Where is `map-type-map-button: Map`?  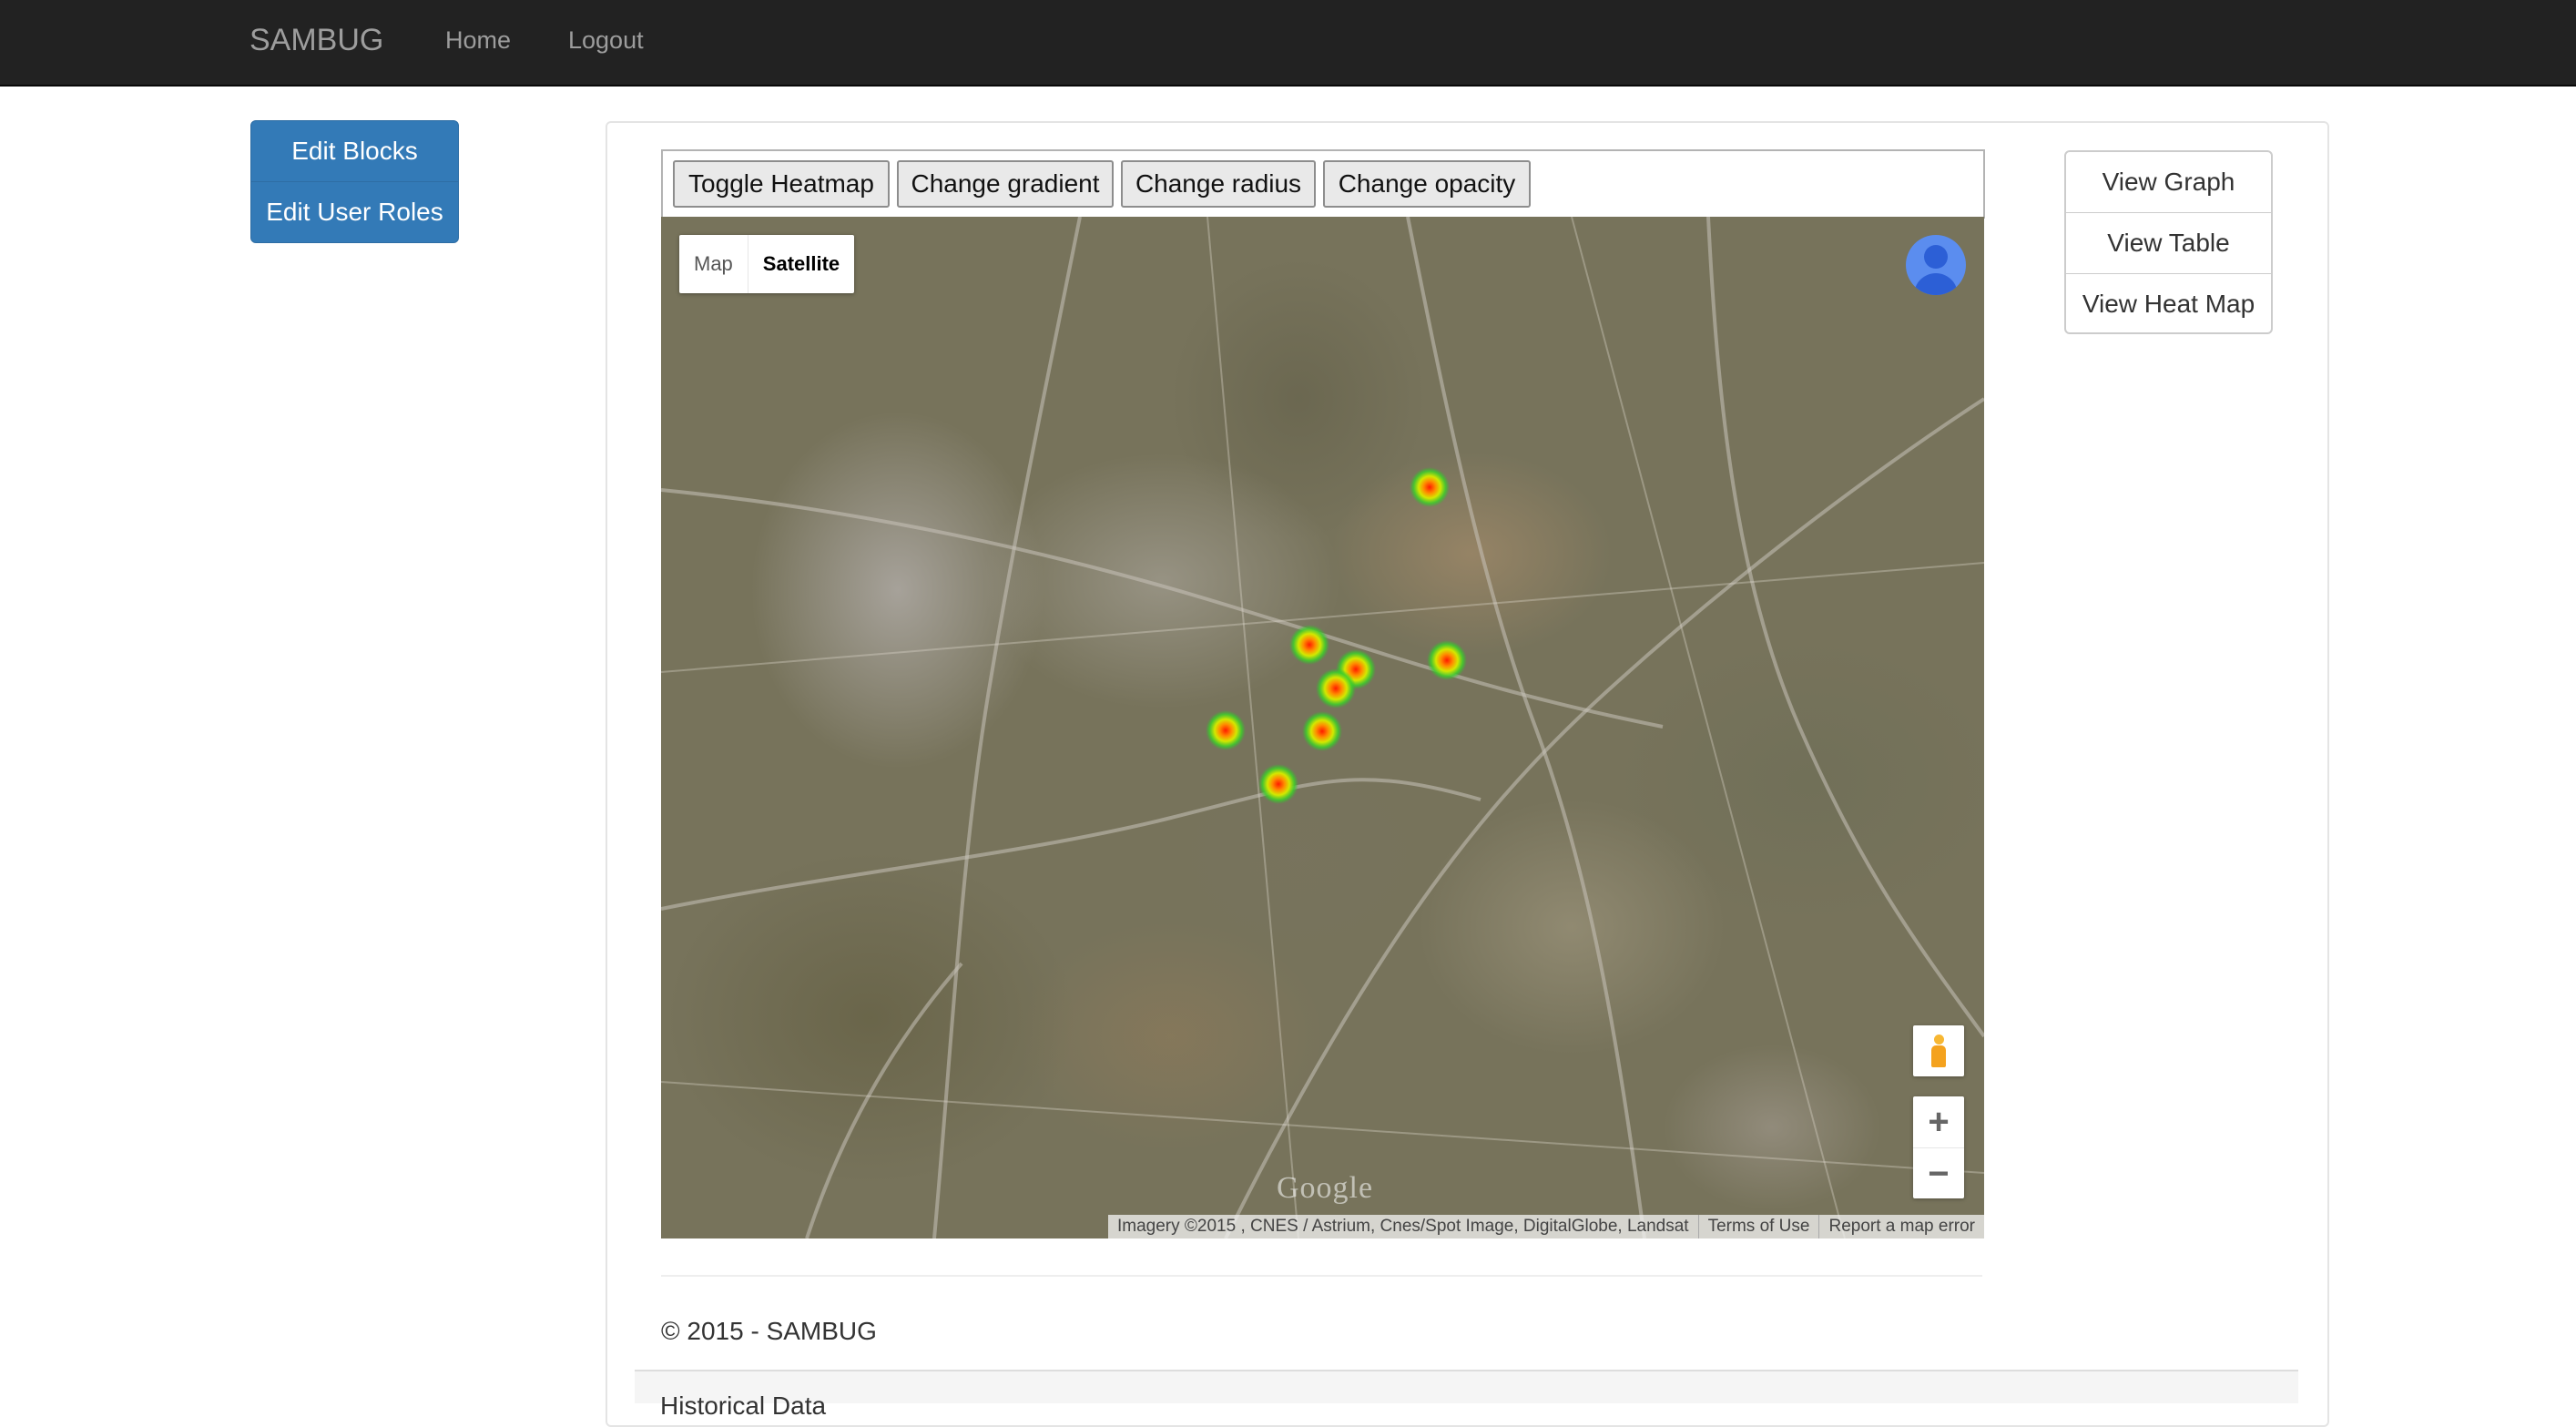
map-type-map-button: Map is located at coordinates (713, 264).